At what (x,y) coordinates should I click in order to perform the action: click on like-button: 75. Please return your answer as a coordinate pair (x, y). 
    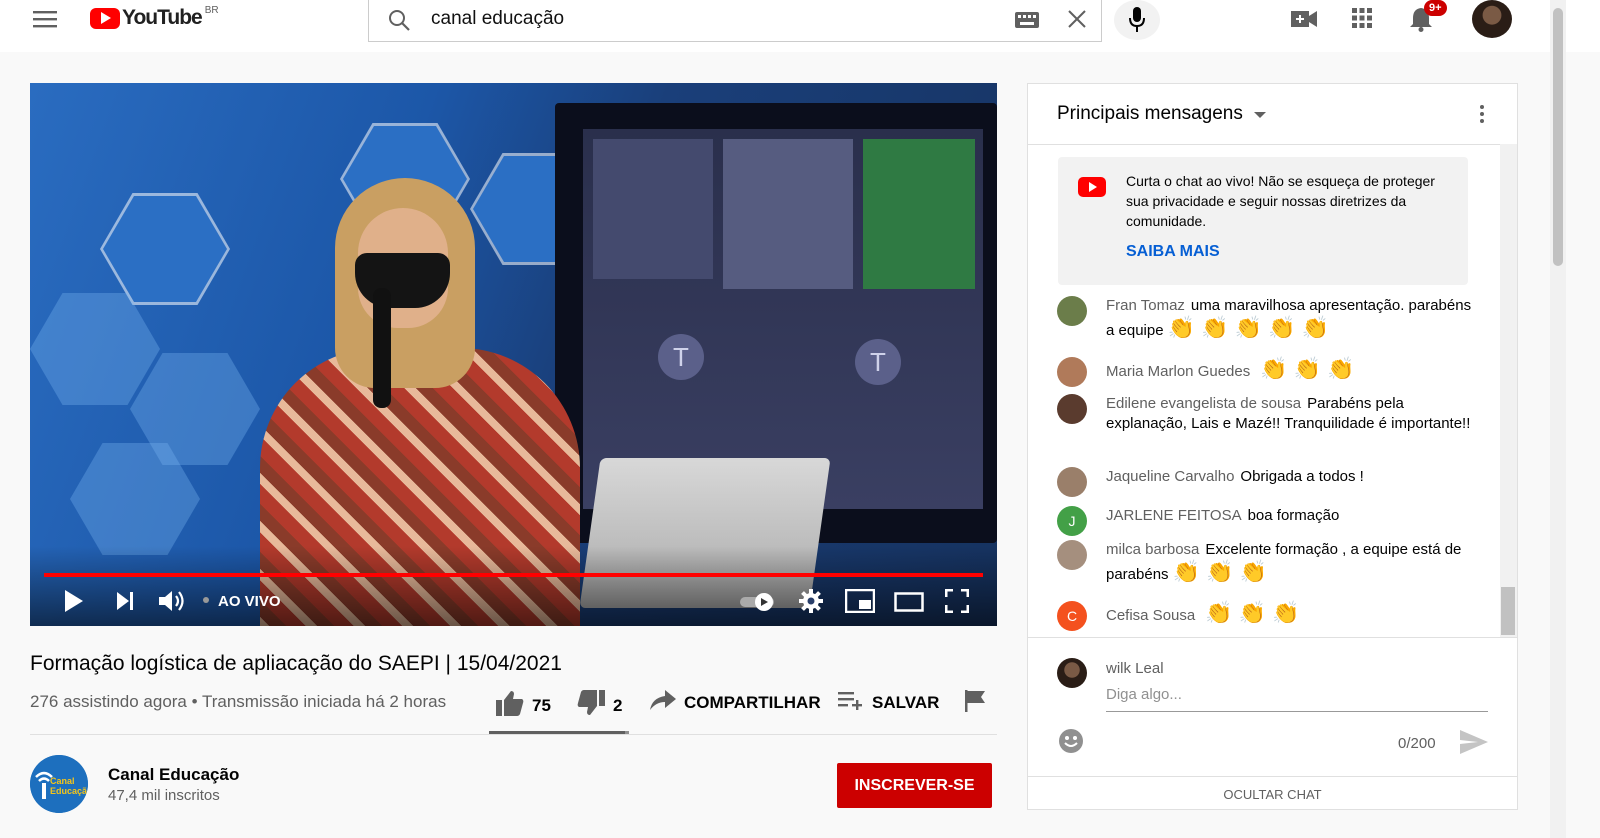
    Looking at the image, I should click on (523, 705).